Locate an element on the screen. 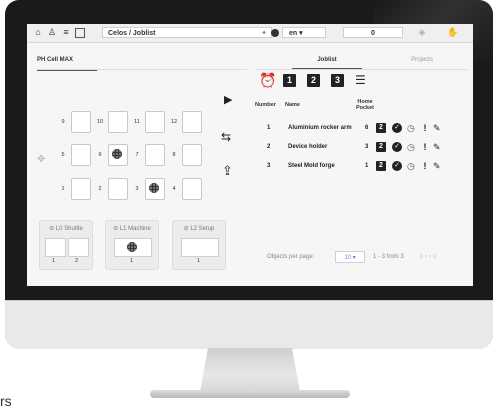  table-row: 3 Steel Mold forge 1 2 ✓ ◷ ! ✎ is located at coordinates (361, 167).